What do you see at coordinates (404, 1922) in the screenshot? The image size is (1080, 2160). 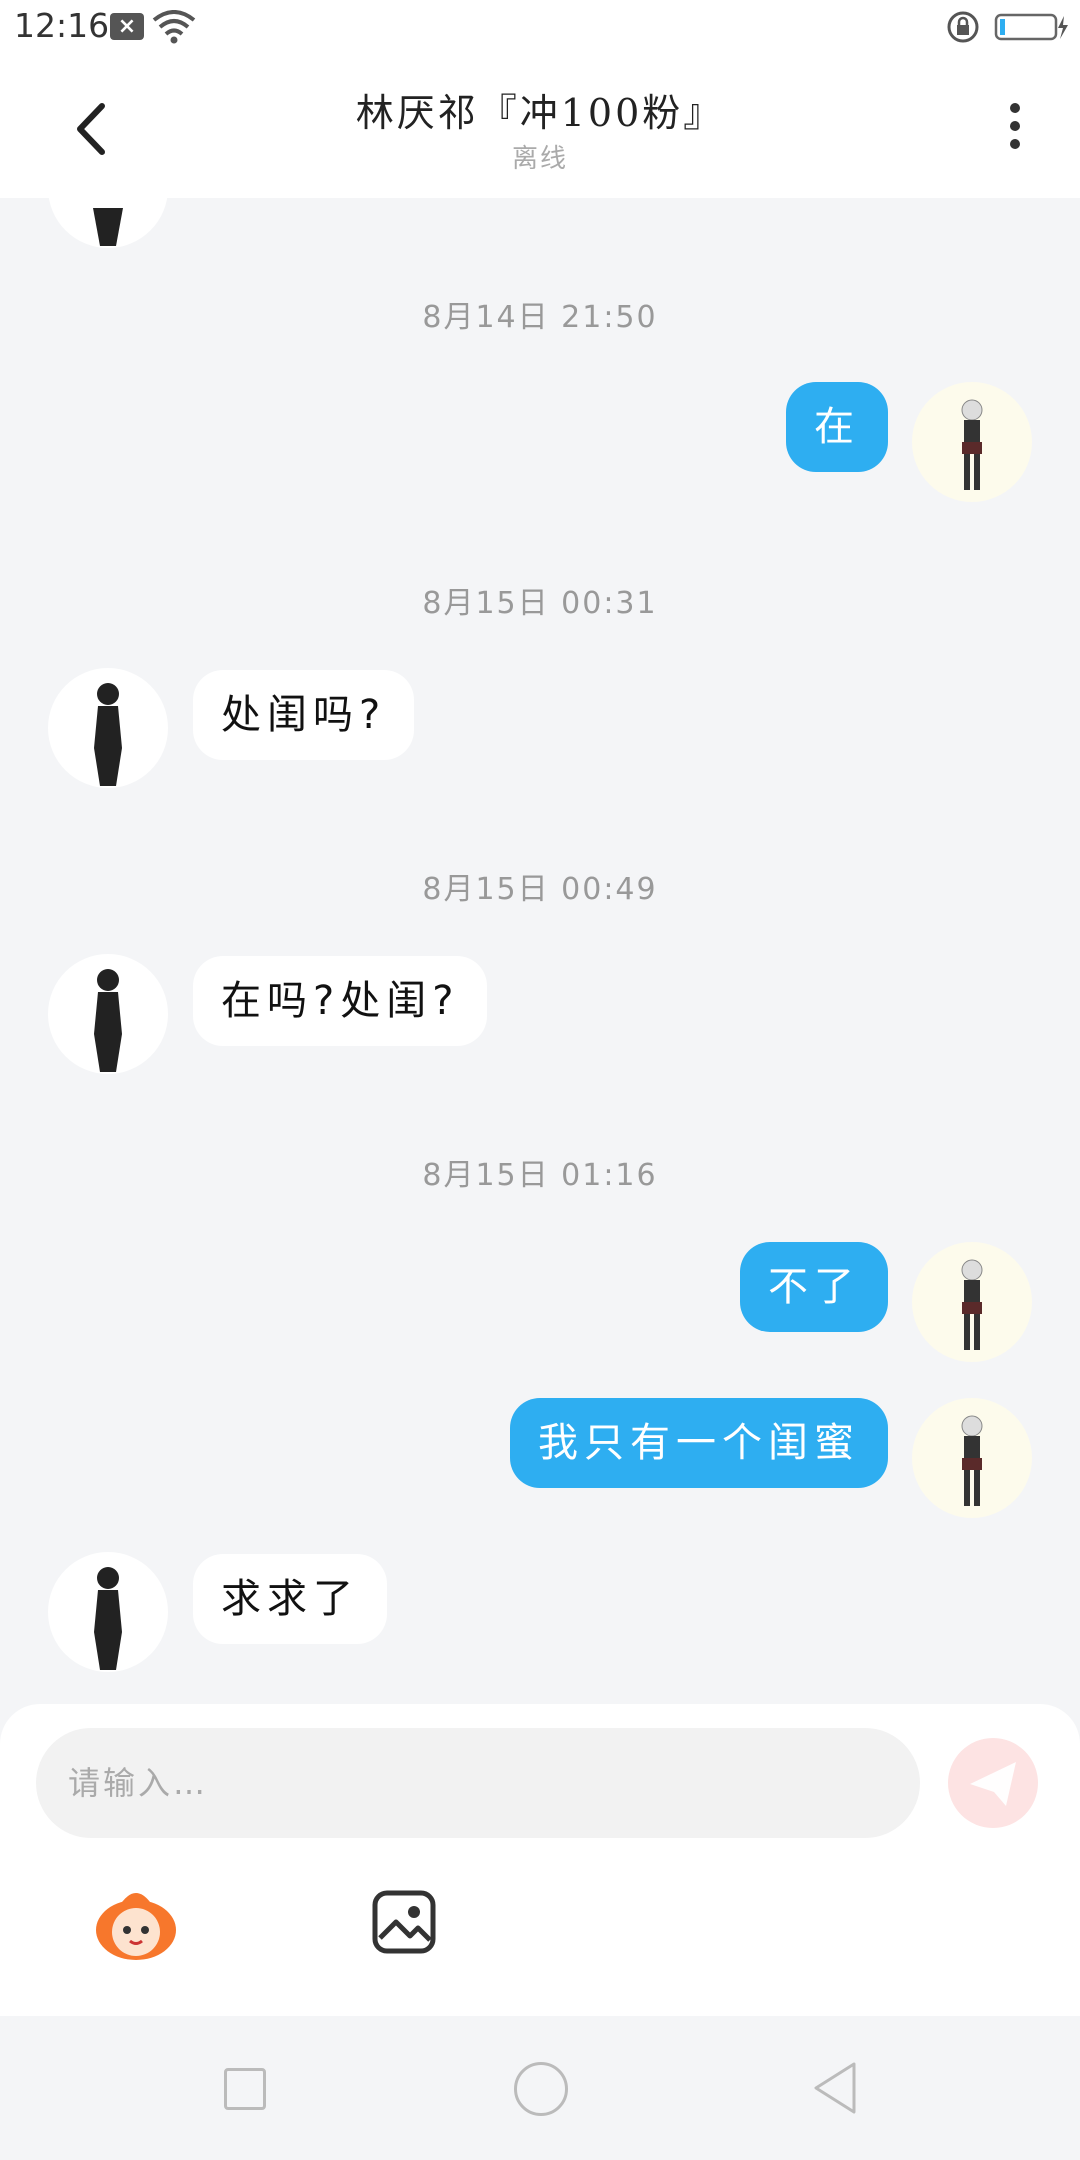 I see `image-picker-button` at bounding box center [404, 1922].